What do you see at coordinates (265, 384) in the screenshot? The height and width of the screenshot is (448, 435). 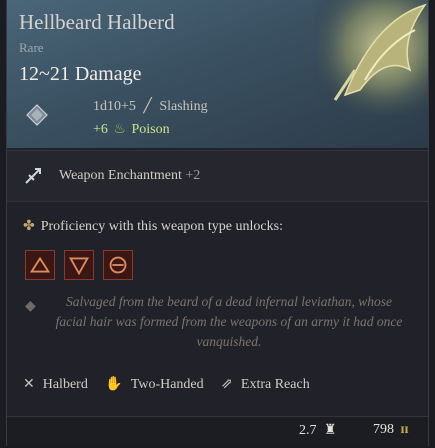 I see `trait-extra-reach: ⇗ Extra Reach` at bounding box center [265, 384].